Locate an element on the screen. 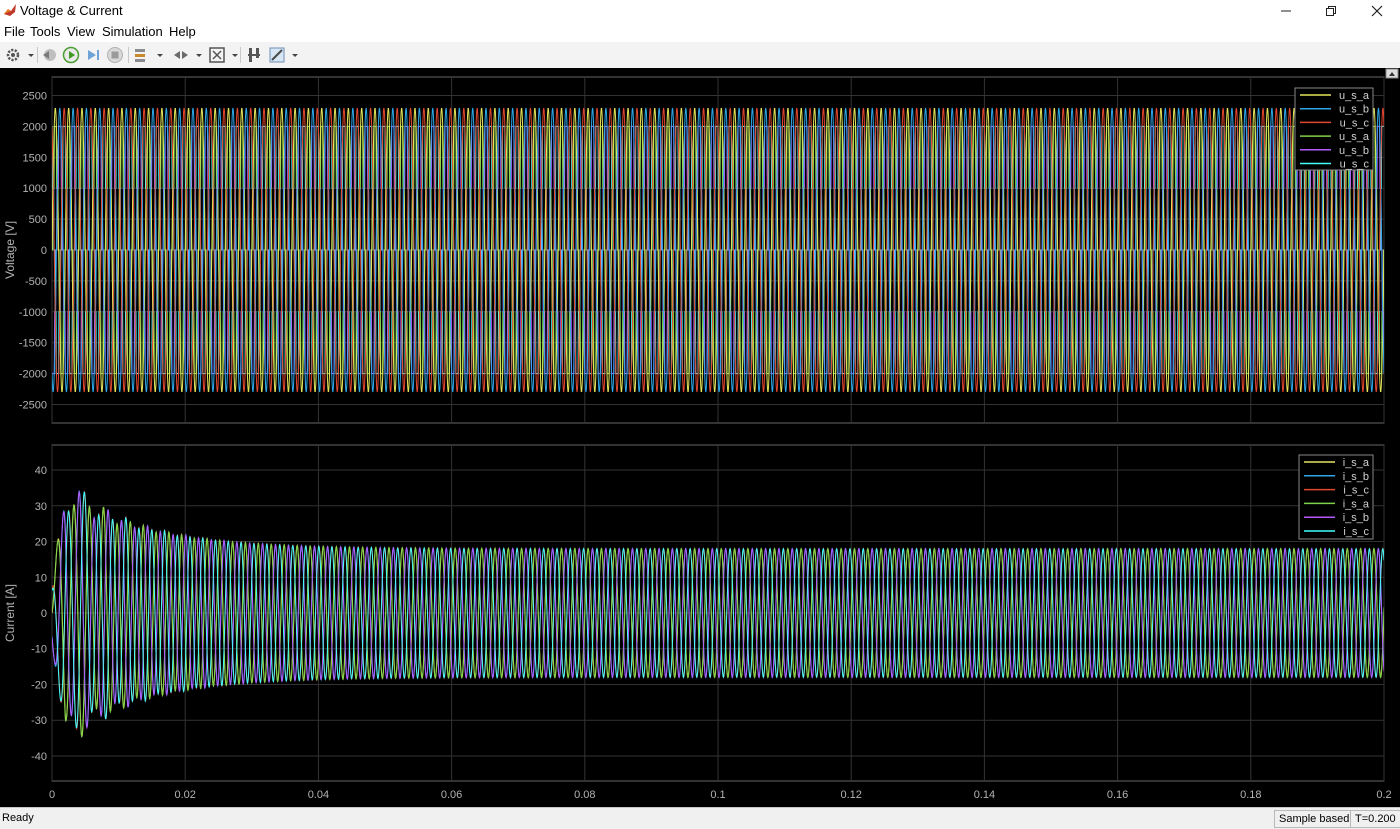 Image resolution: width=1400 pixels, height=829 pixels. legend: i_s_ai_s_bi_s_ci_s_ai_s_bi_s_c is located at coordinates (1336, 497).